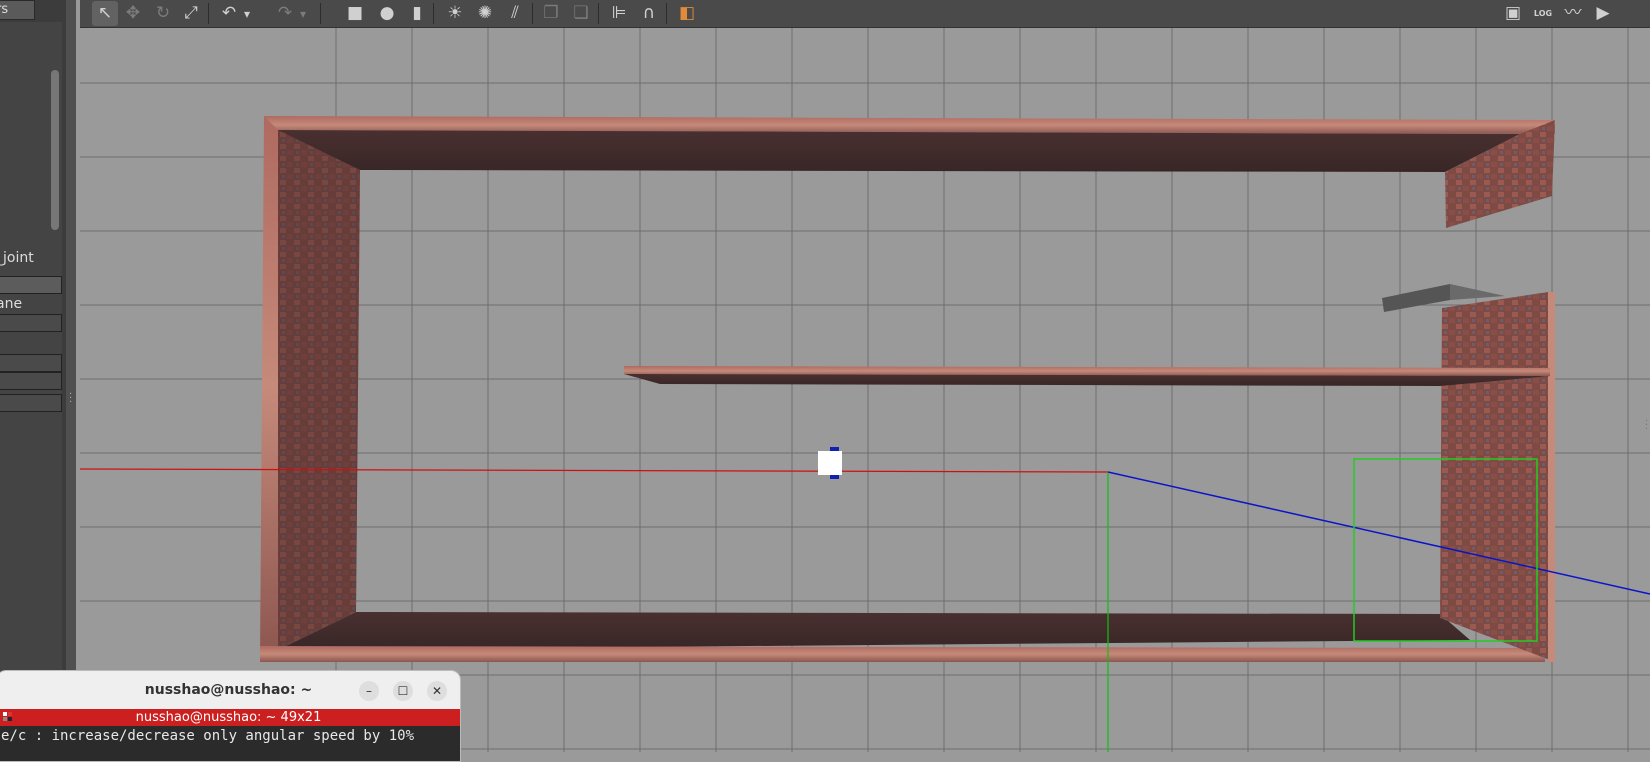  Describe the element at coordinates (71, 376) in the screenshot. I see `panel-splitter: · · ·` at that location.